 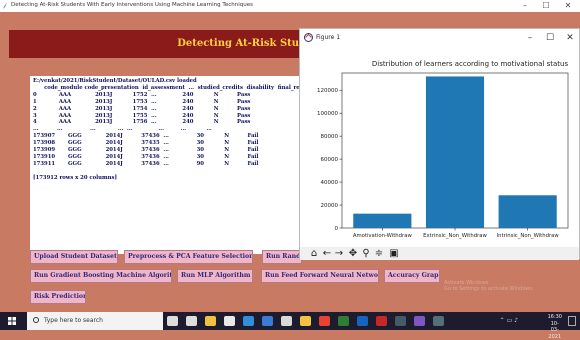 I want to click on x-tick-label: Extrinsic_Non_Withdraw, so click(x=455, y=236).